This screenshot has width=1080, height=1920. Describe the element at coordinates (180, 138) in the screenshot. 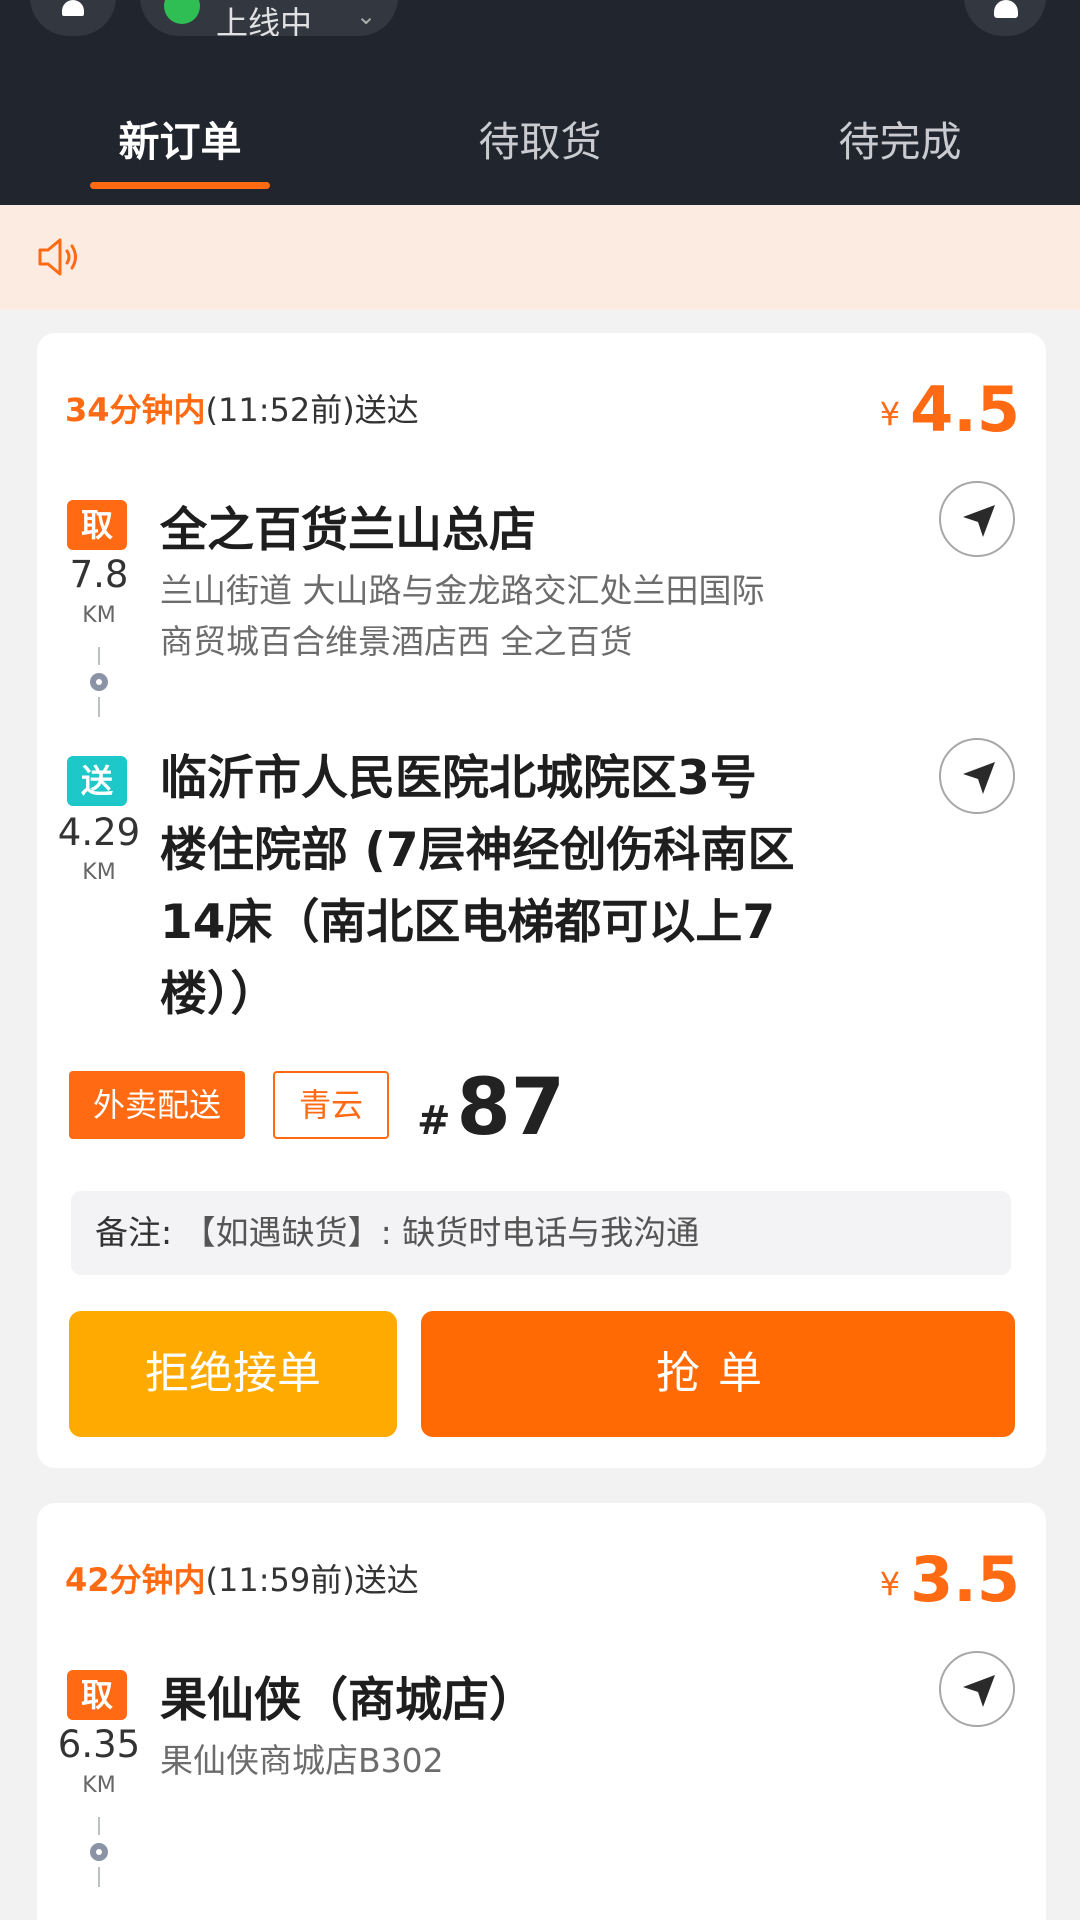

I see `tab-new-orders: 新订单` at that location.